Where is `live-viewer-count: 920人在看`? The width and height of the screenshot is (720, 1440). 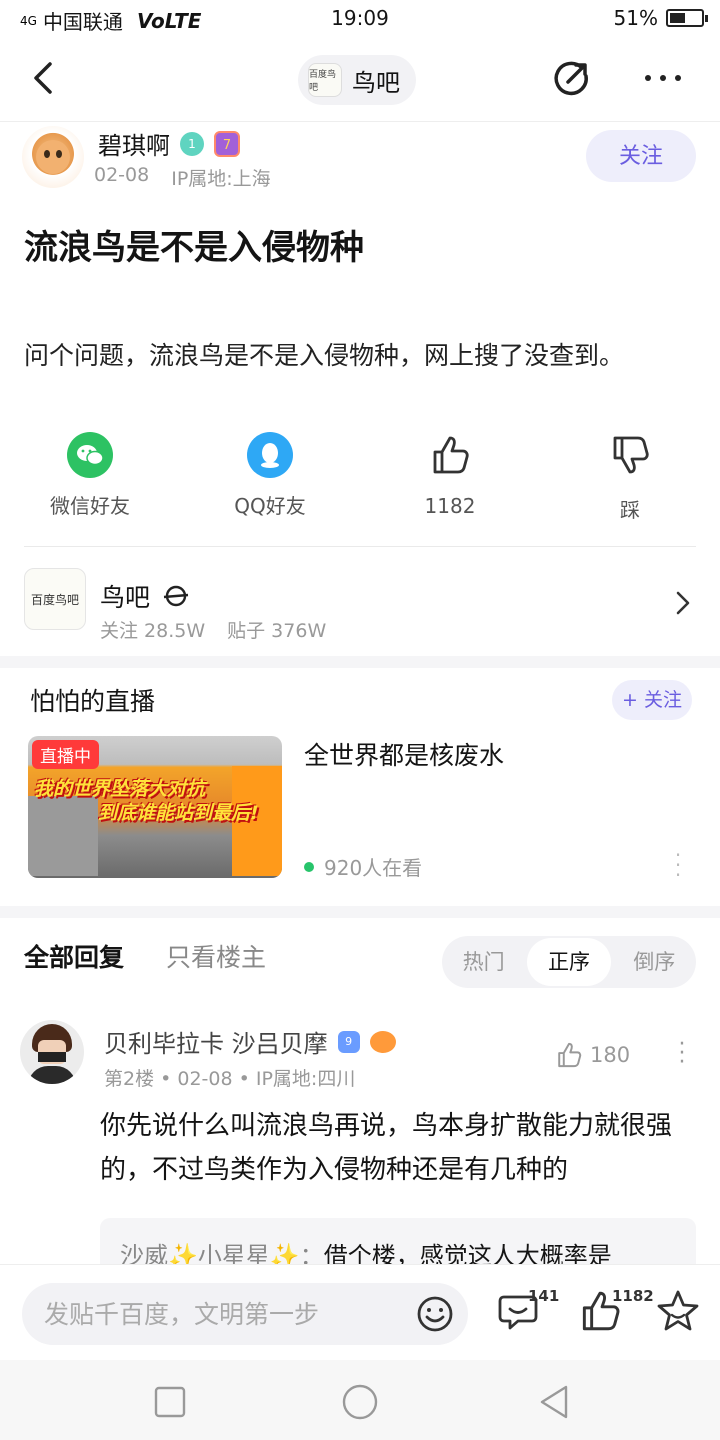 live-viewer-count: 920人在看 is located at coordinates (373, 868).